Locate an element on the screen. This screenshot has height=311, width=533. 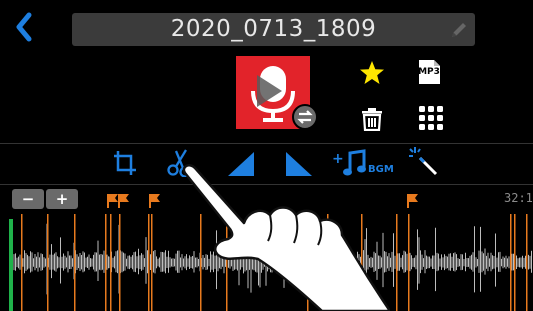
trash-icon is located at coordinates (372, 119).